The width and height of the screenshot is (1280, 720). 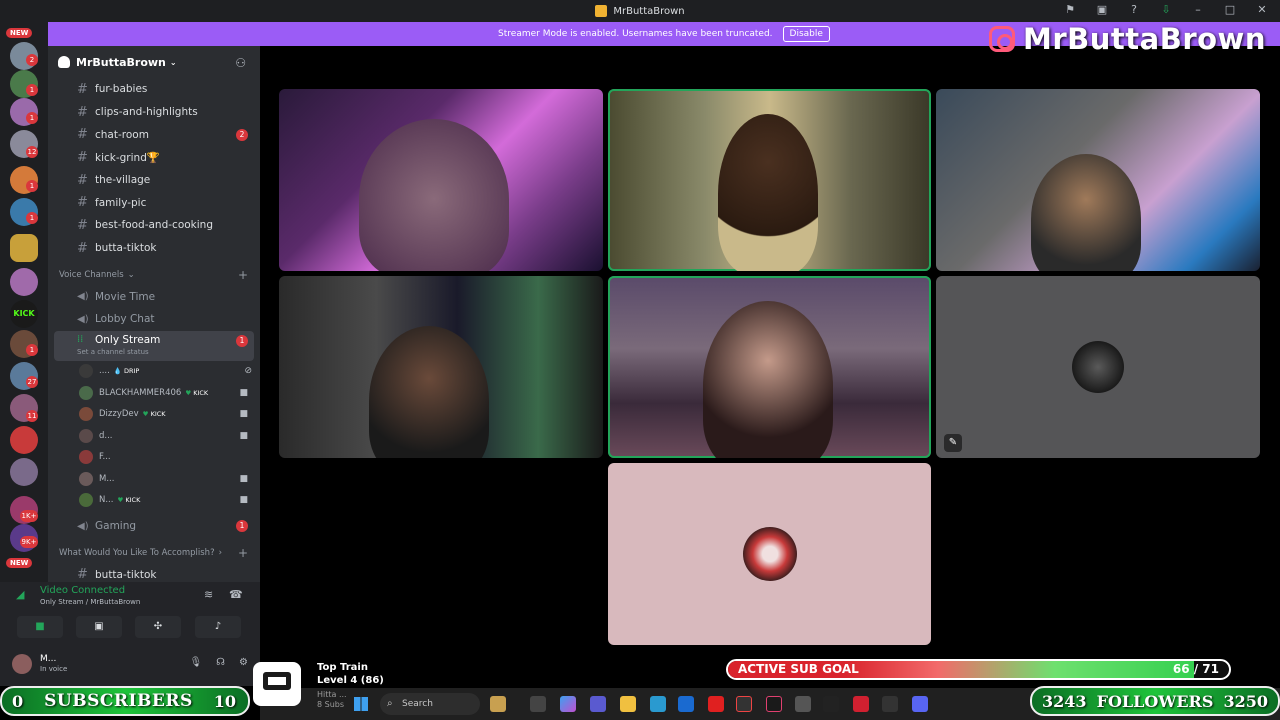 I want to click on channel-chat-room: # chat-room 2, so click(x=154, y=134).